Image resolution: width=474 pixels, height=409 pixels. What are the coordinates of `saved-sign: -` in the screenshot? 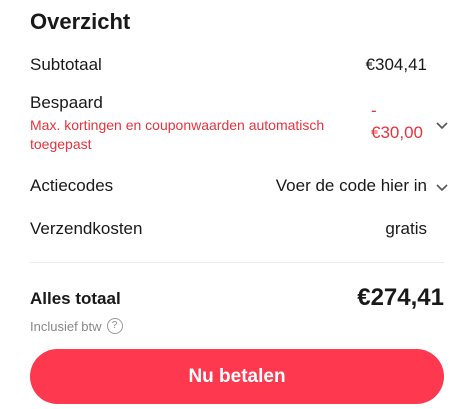 It's located at (374, 110).